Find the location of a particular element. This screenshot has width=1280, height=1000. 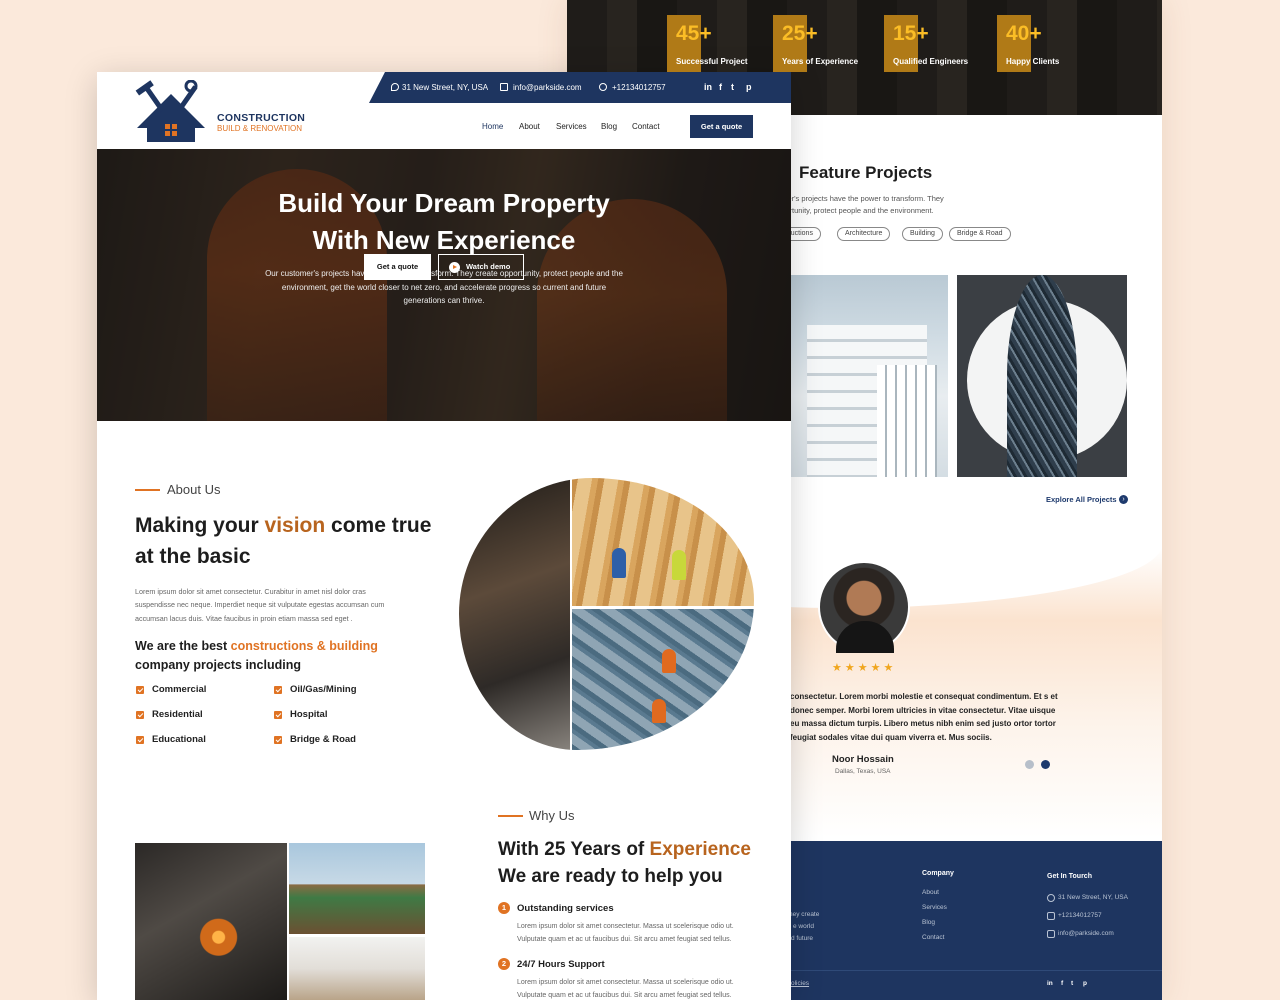

checklist-item: Residential is located at coordinates (177, 714).